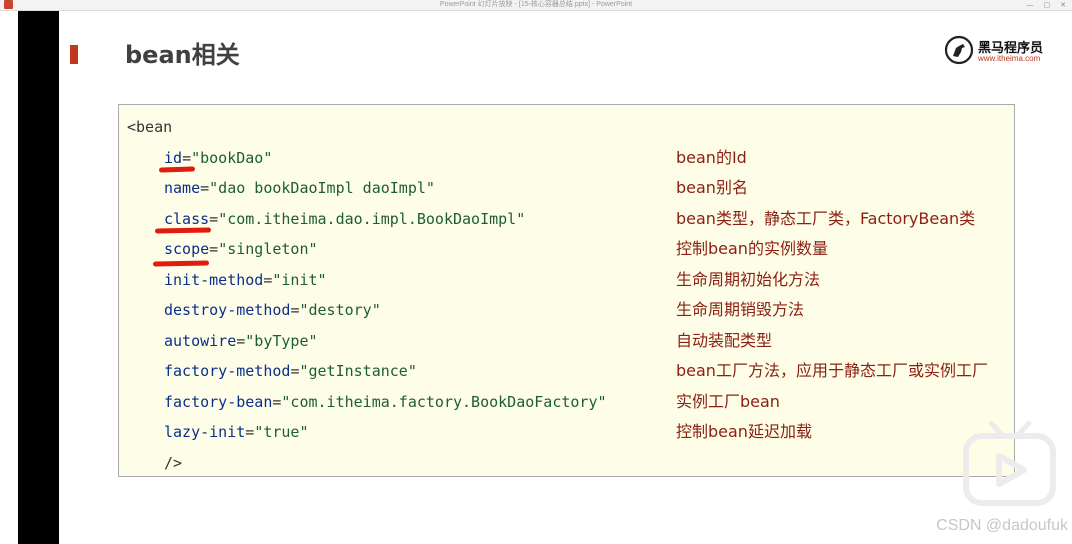 This screenshot has height=544, width=1072. I want to click on desc-class: bean类型，静态工厂类，FactoryBean类, so click(826, 218).